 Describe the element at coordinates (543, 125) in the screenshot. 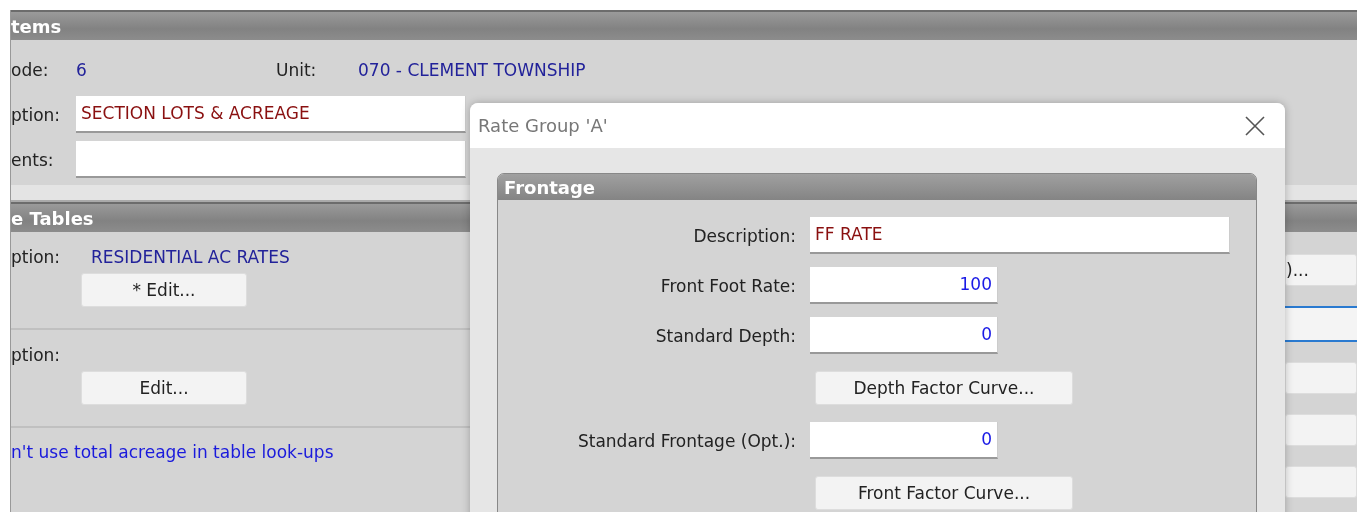

I see `window-title: Rate Group 'A'` at that location.